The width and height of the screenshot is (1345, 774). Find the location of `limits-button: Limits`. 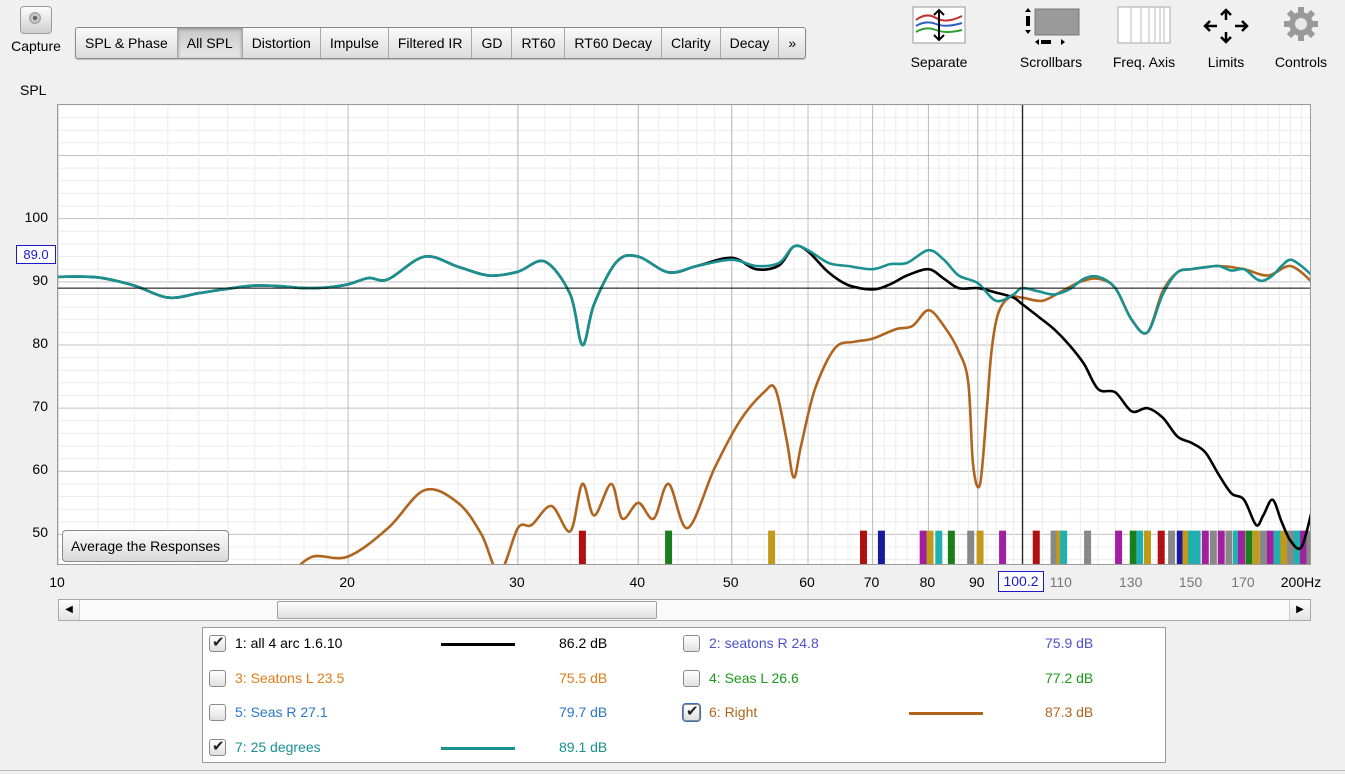

limits-button: Limits is located at coordinates (1226, 38).